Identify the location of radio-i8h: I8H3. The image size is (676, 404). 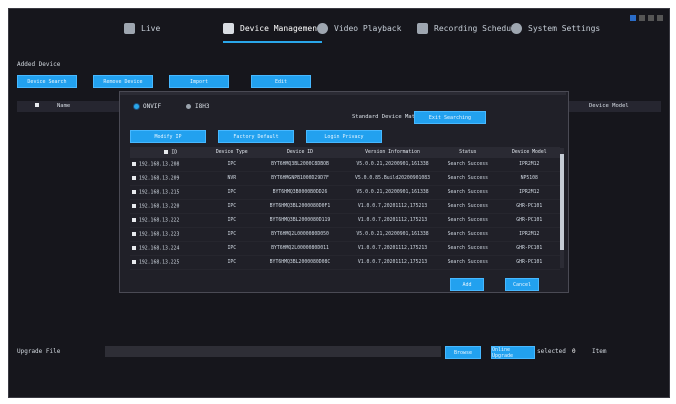
(197, 106).